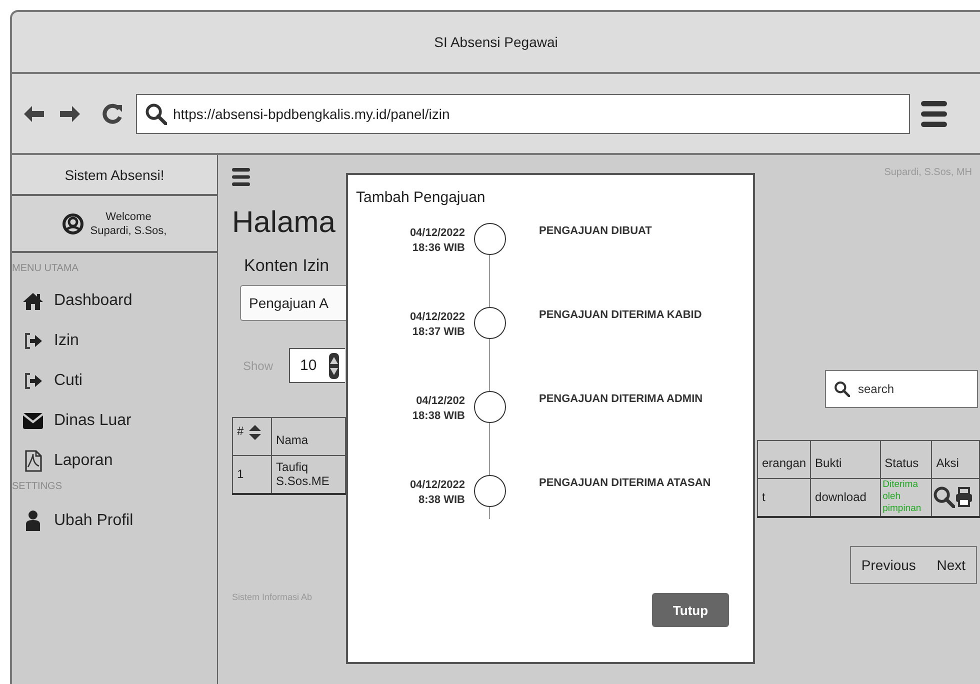 This screenshot has width=980, height=684. Describe the element at coordinates (438, 416) in the screenshot. I see `event-time: 18:38 WIB` at that location.